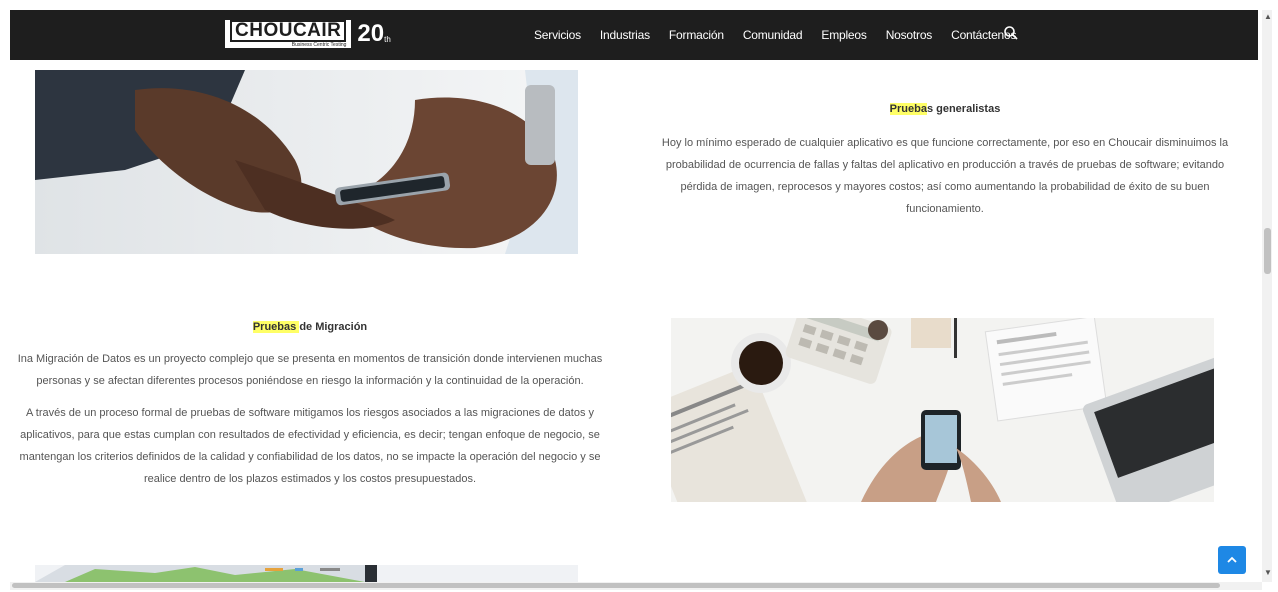 The image size is (1278, 592). Describe the element at coordinates (696, 35) in the screenshot. I see `menu-formacion: Formación` at that location.